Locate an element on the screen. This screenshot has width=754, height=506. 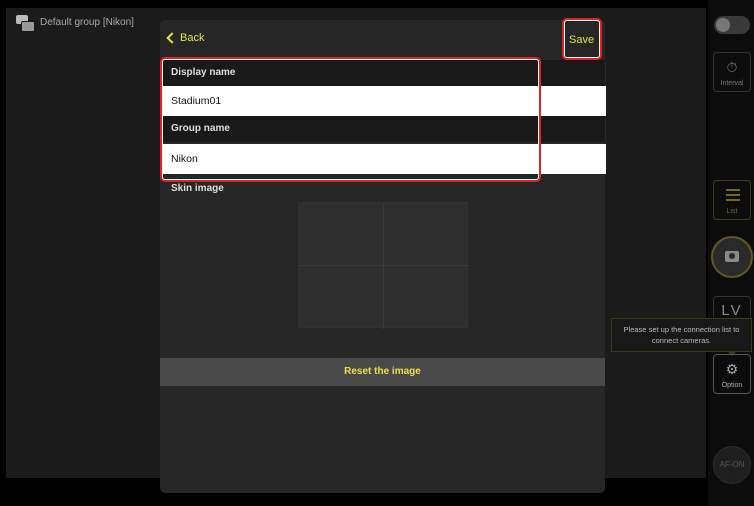
group-title: Default group [Nikon] is located at coordinates (87, 22).